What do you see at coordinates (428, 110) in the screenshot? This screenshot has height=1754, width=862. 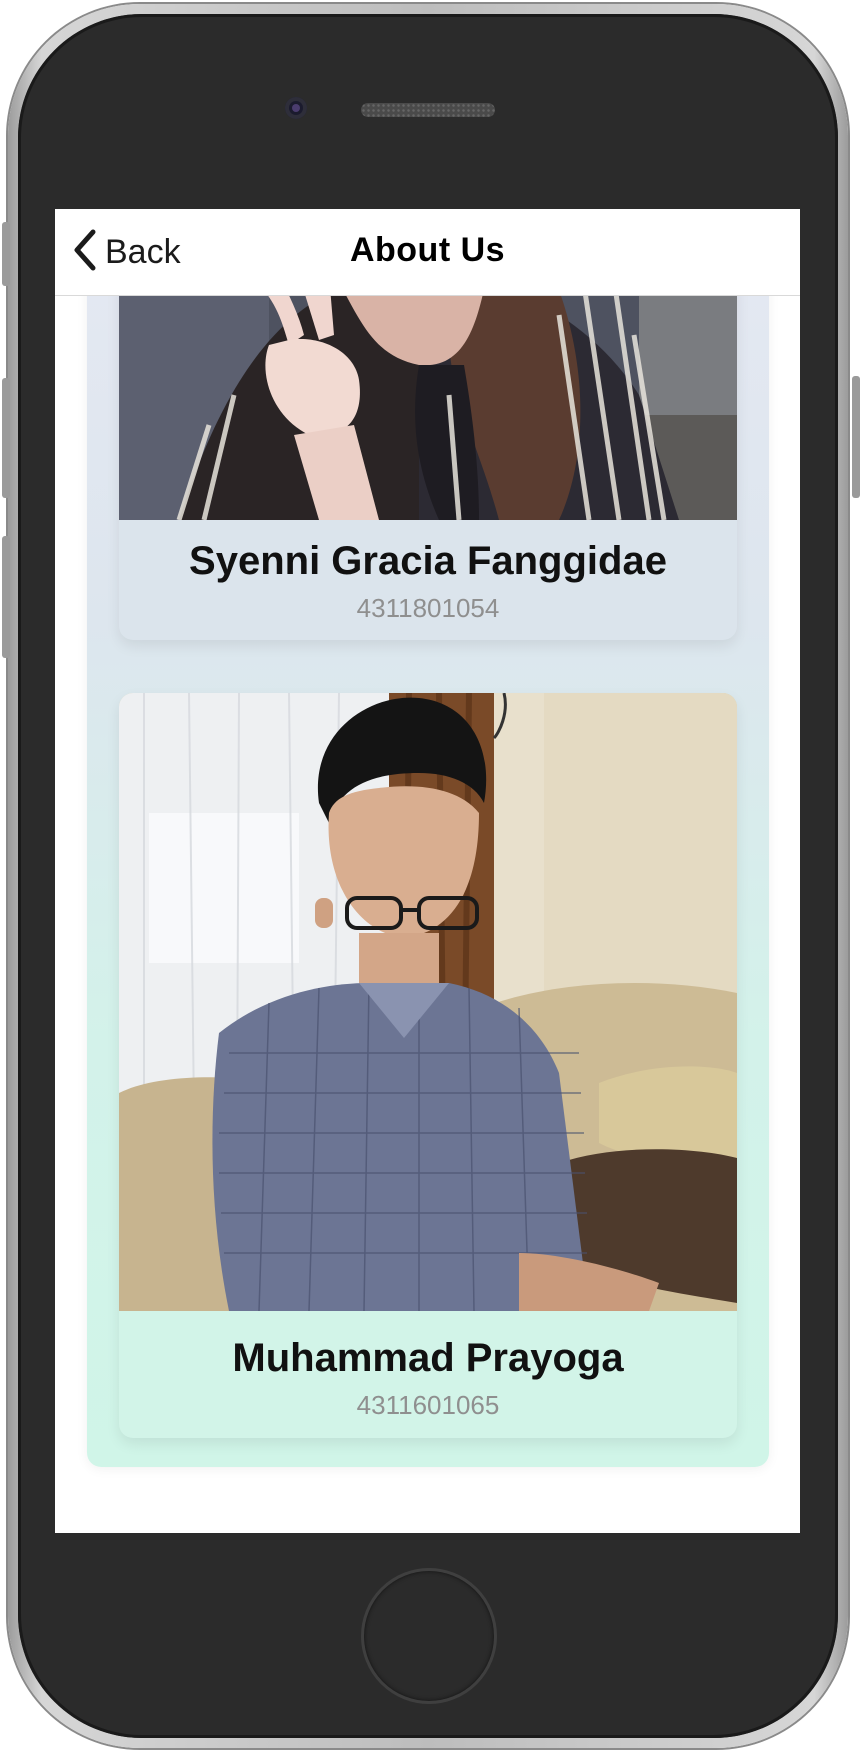 I see `earpiece-speaker` at bounding box center [428, 110].